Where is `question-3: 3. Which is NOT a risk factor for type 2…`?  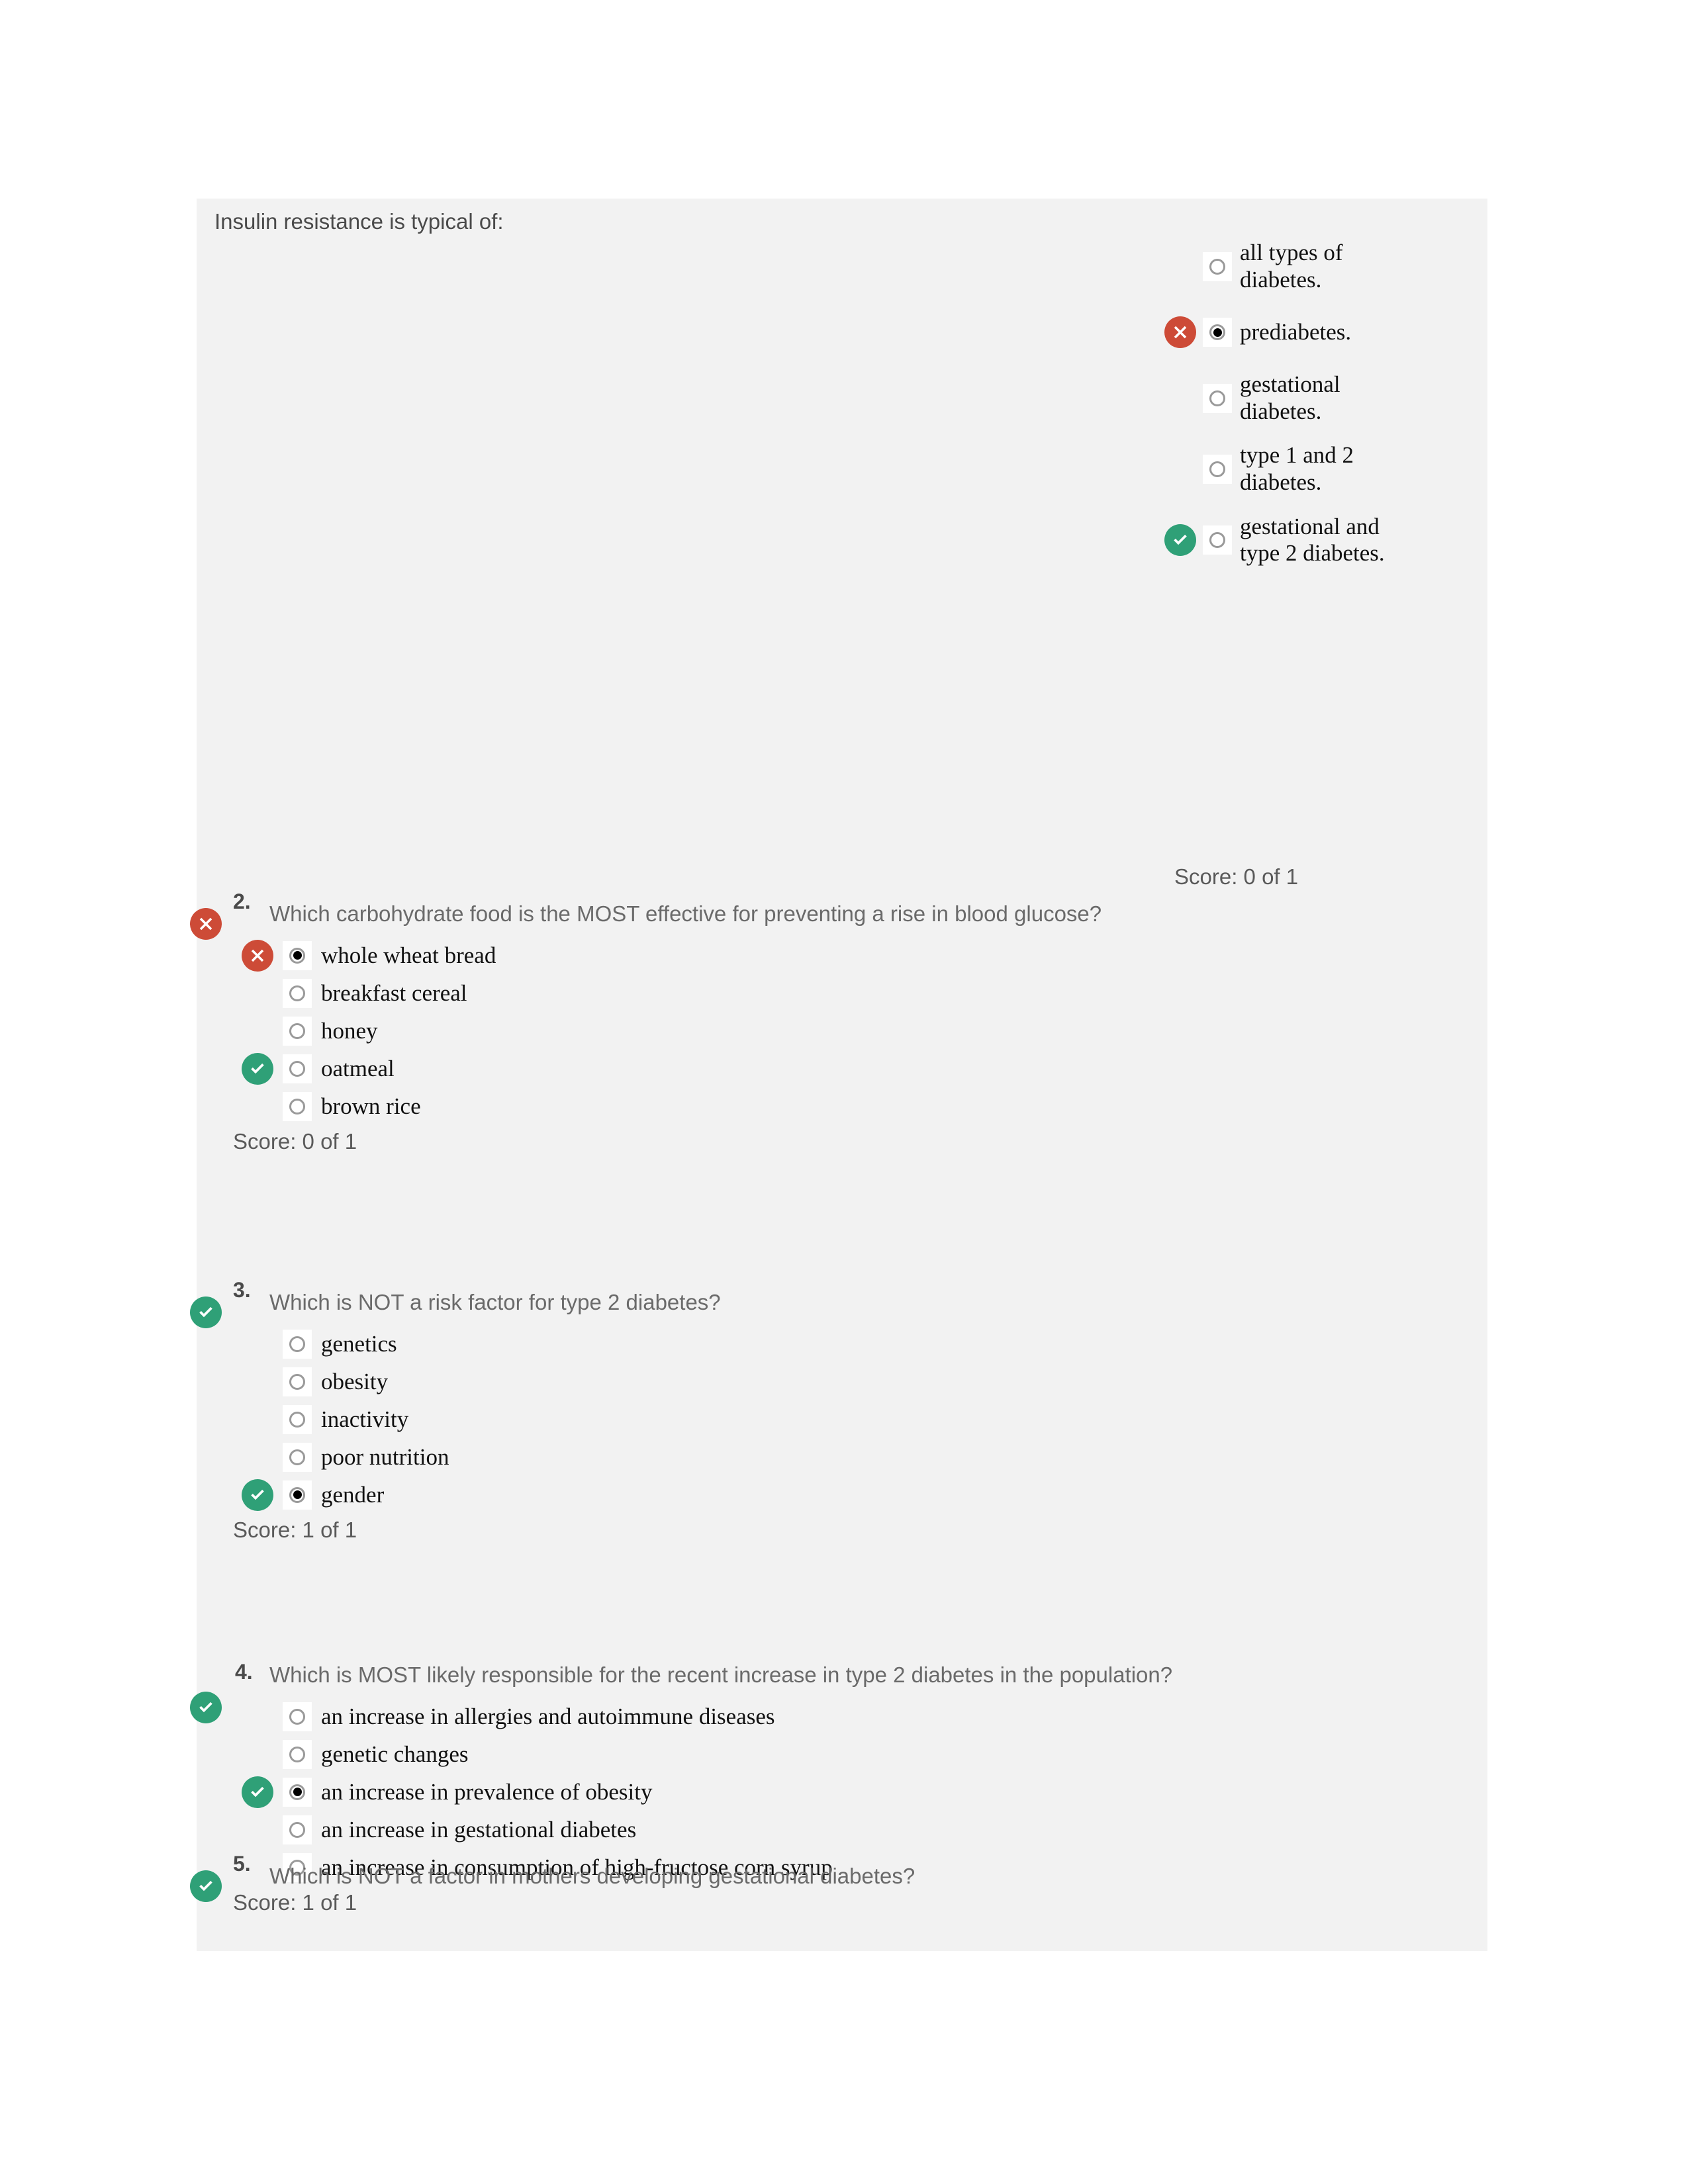
question-3: 3. Which is NOT a risk factor for type 2… is located at coordinates (838, 1410).